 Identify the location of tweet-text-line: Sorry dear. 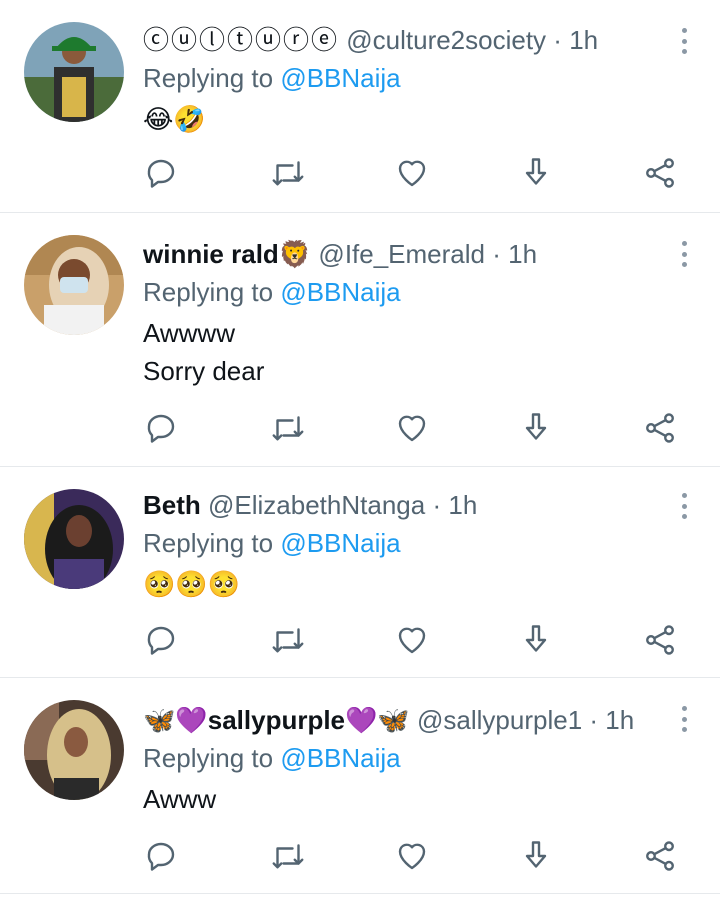
(204, 371).